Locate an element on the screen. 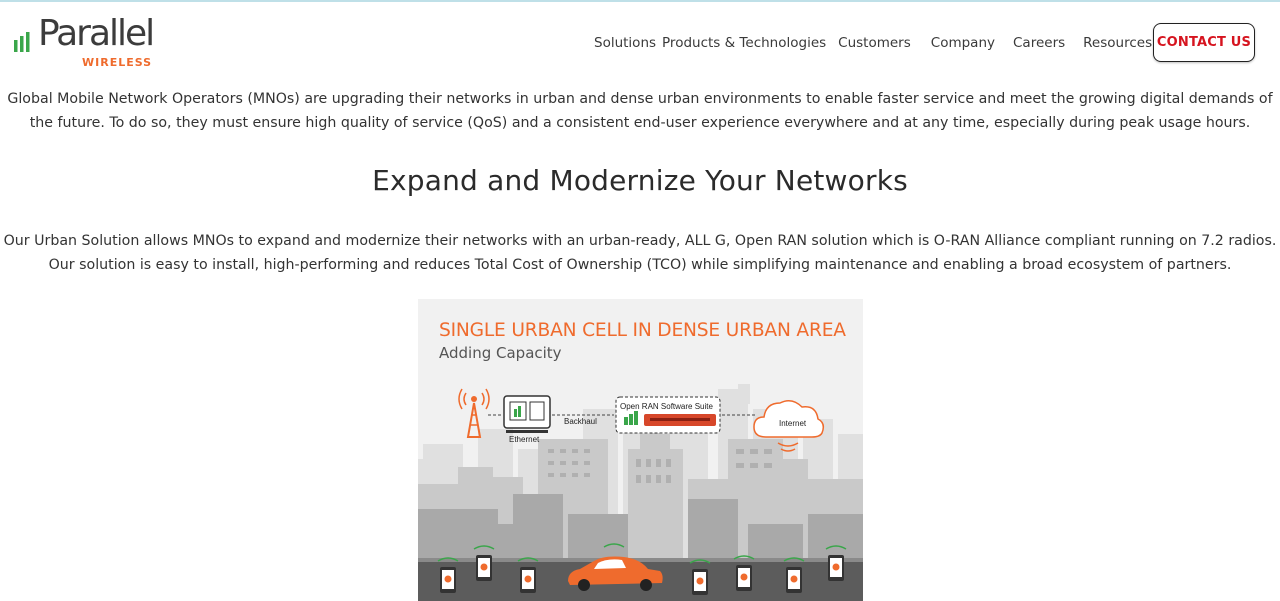  nav-solutions: Solutions is located at coordinates (625, 43).